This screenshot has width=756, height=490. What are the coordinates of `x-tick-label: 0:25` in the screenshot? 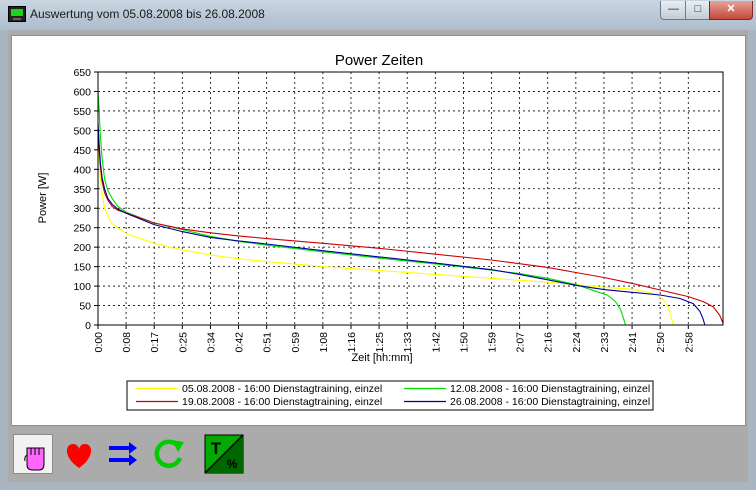 It's located at (183, 342).